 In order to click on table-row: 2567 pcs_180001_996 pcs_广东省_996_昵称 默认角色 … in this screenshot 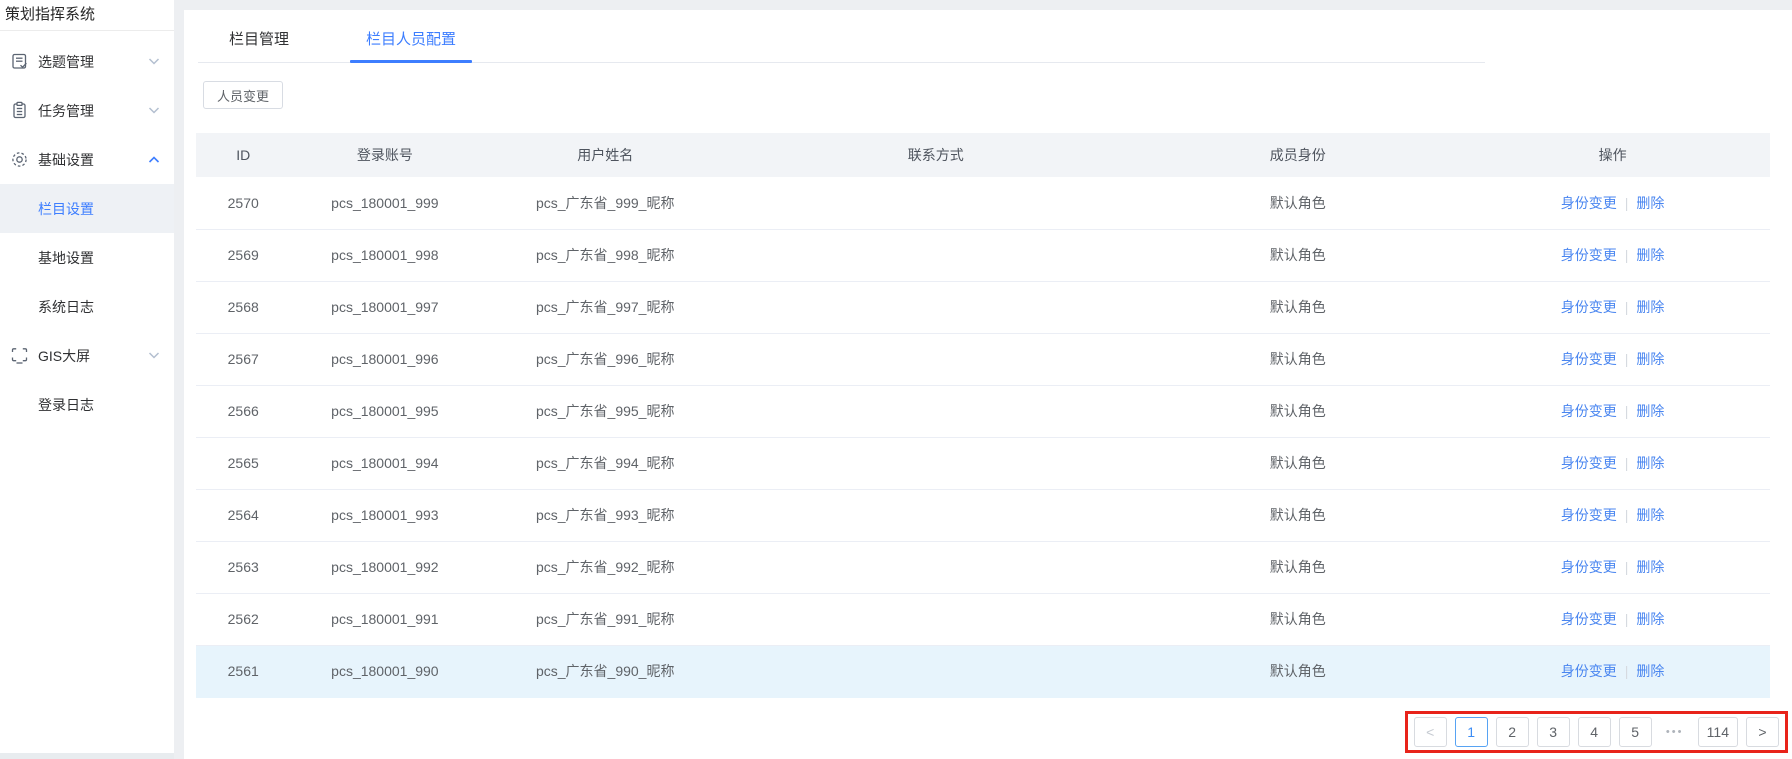, I will do `click(983, 359)`.